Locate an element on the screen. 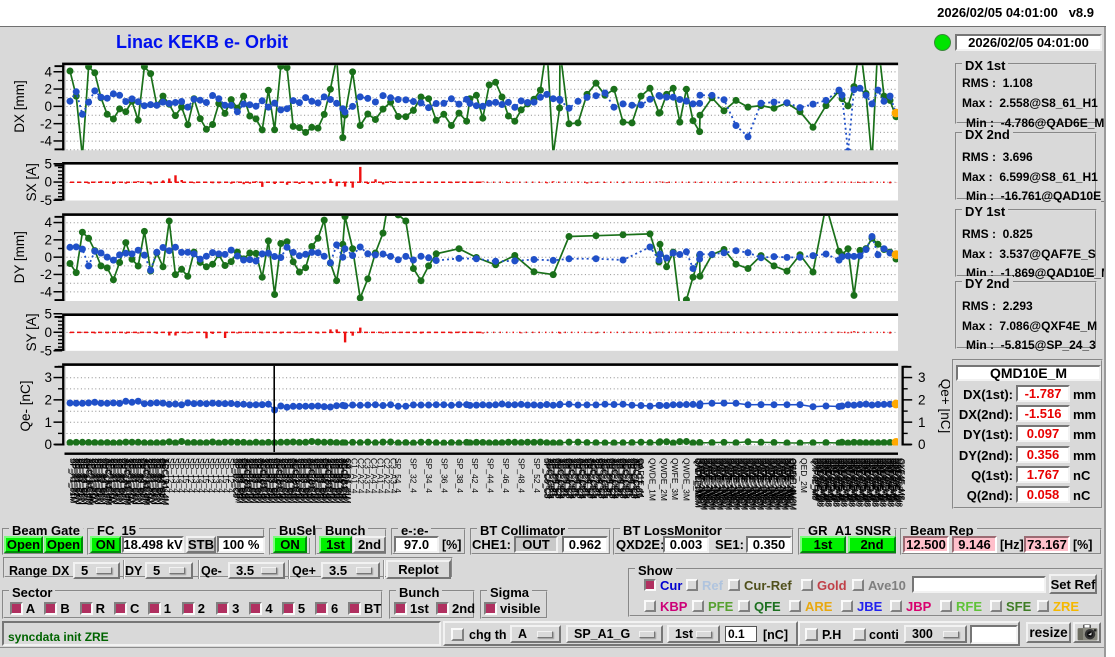 Image resolution: width=1115 pixels, height=657 pixels. svg-text: SP_54_4 is located at coordinates (398, 475).